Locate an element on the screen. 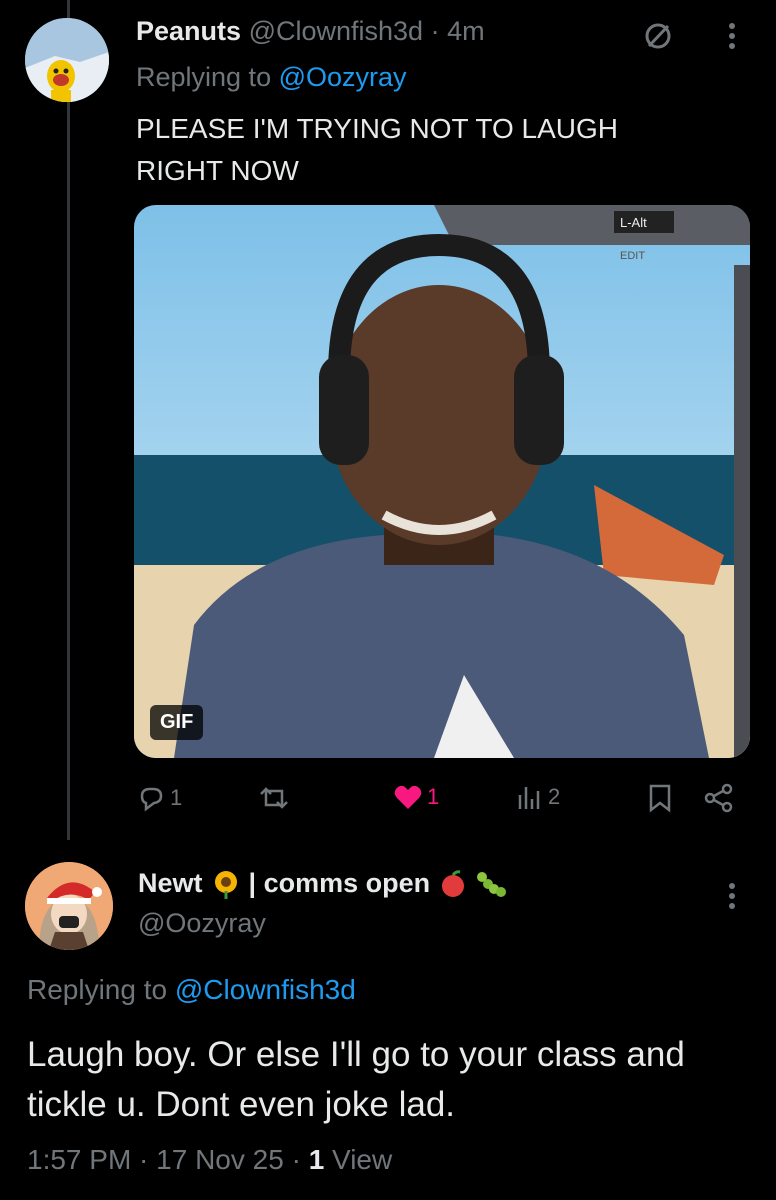 The image size is (776, 1200). analytics-bars-icon is located at coordinates (530, 797).